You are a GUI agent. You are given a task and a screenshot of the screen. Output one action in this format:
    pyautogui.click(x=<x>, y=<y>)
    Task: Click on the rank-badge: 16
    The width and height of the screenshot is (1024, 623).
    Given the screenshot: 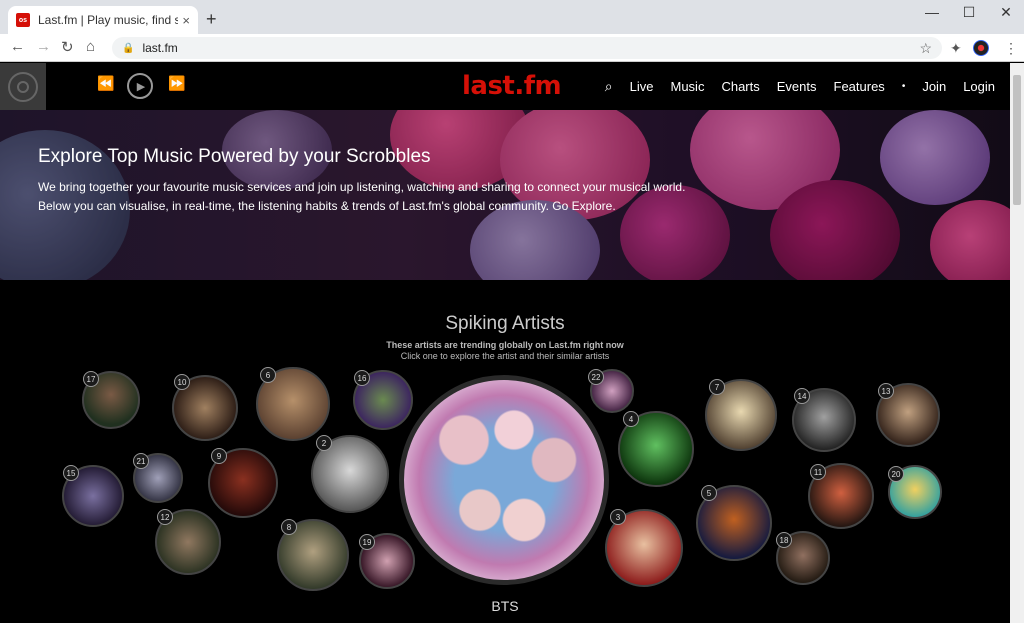 What is the action you would take?
    pyautogui.click(x=362, y=378)
    